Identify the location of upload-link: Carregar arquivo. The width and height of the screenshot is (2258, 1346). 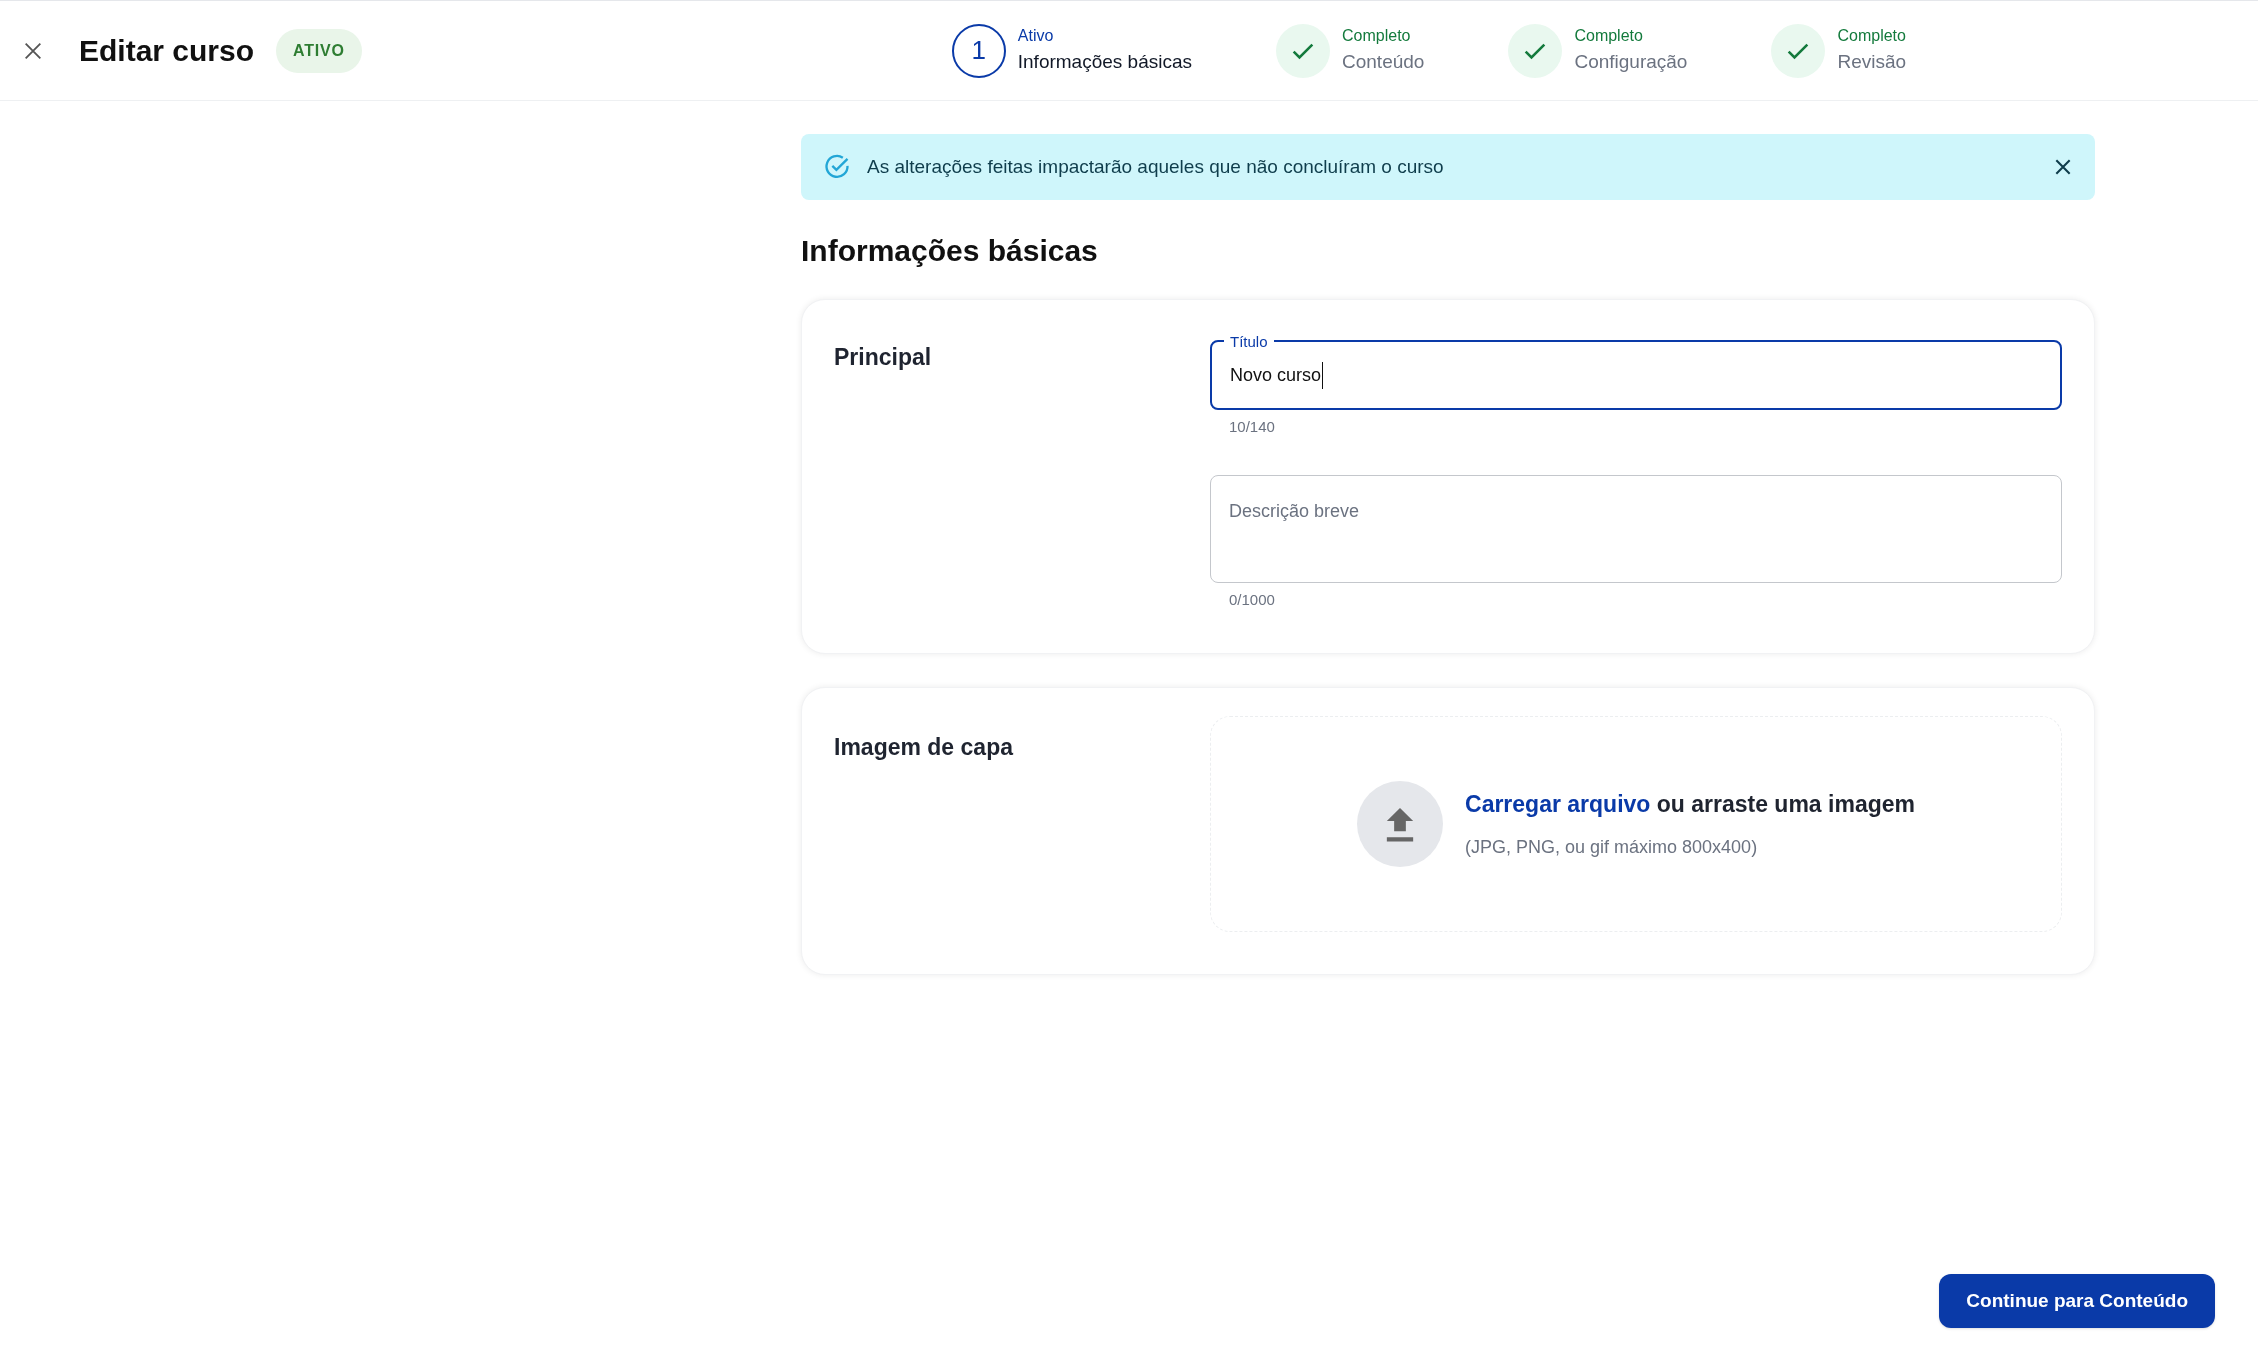
(1558, 804).